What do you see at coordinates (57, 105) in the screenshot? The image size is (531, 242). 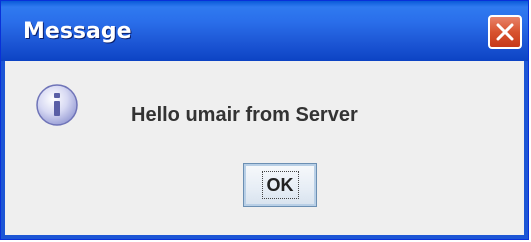 I see `info-icon` at bounding box center [57, 105].